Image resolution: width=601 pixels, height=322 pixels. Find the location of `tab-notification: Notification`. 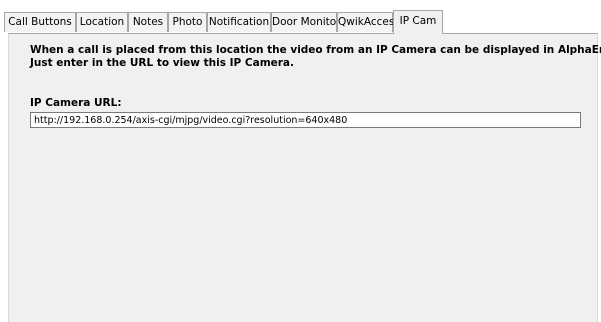

tab-notification: Notification is located at coordinates (239, 22).